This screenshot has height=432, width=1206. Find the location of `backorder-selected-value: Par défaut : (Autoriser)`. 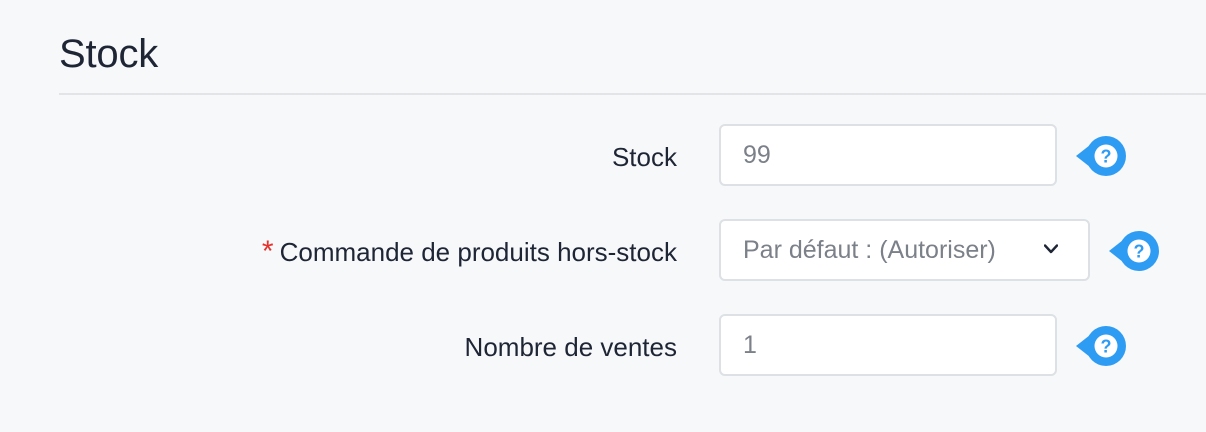

backorder-selected-value: Par défaut : (Autoriser) is located at coordinates (869, 250).